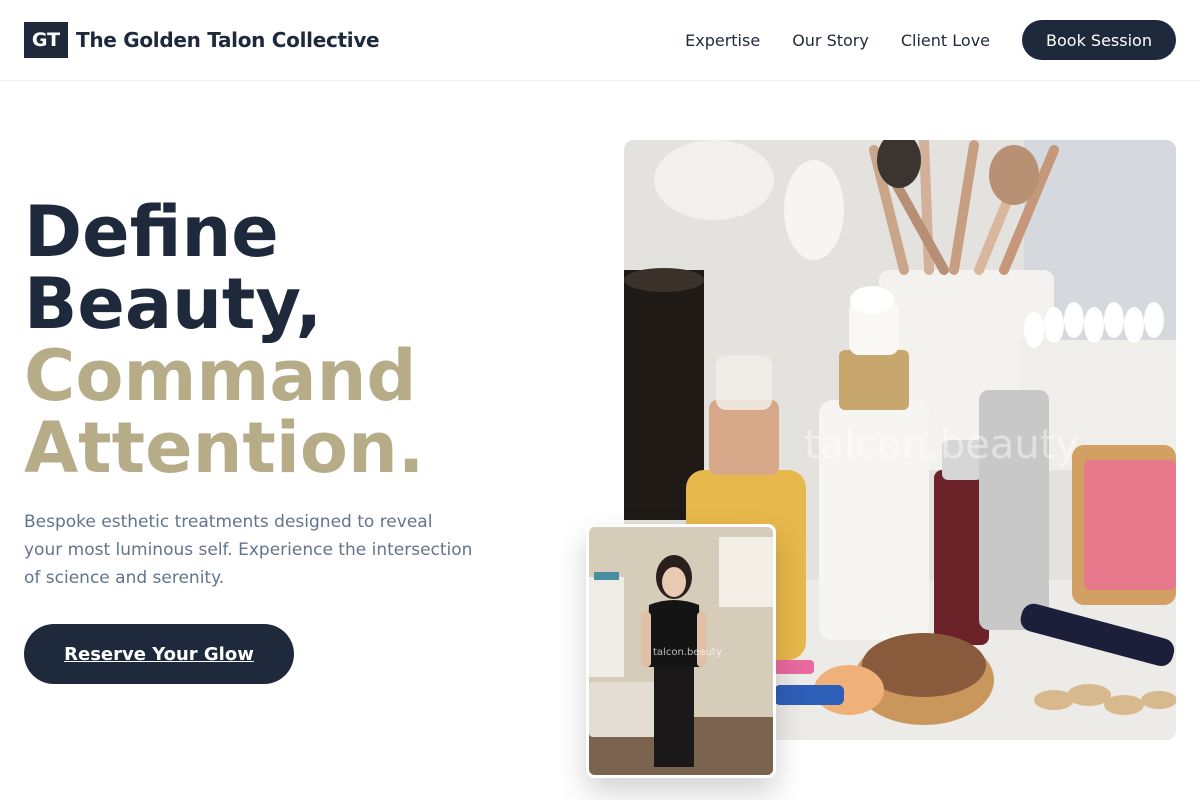  I want to click on nav-link-client-love: Client Love, so click(945, 40).